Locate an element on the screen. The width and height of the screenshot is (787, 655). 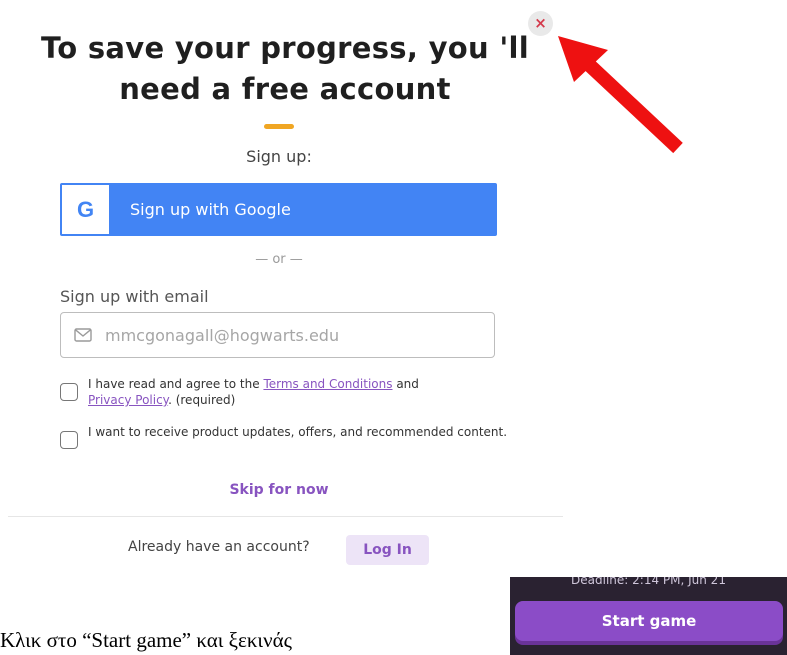
mail-icon is located at coordinates (83, 335).